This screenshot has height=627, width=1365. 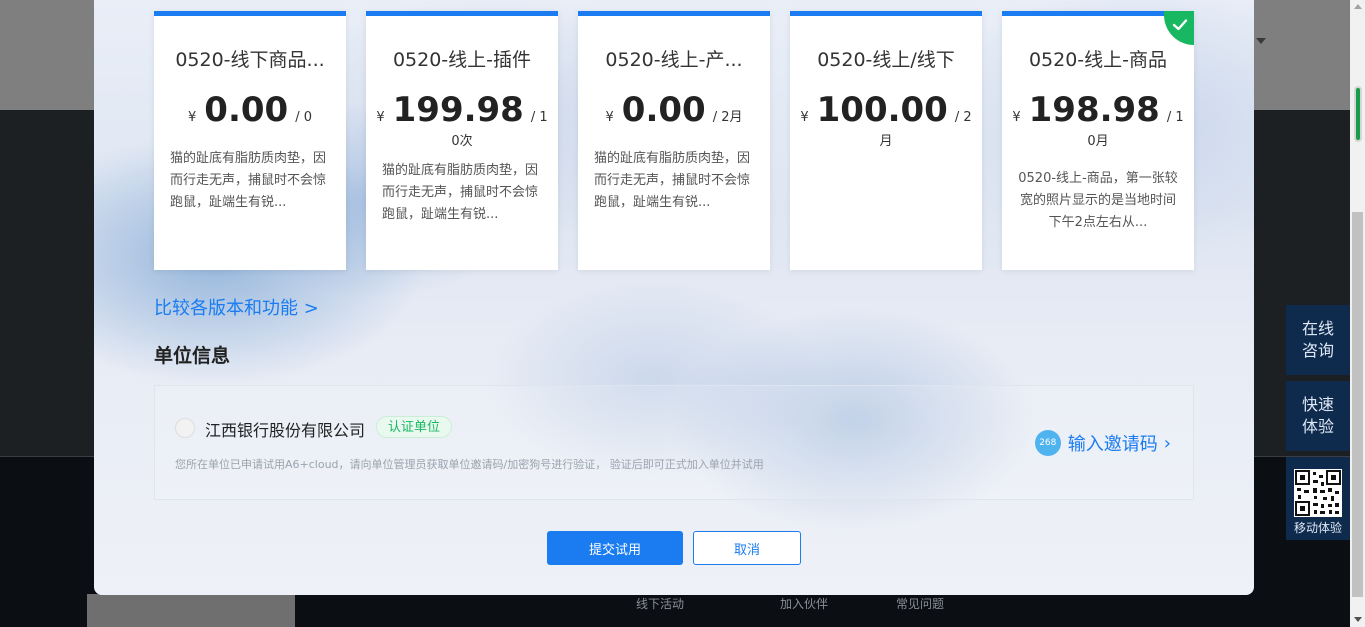 I want to click on plan-price: ¥ 0.00 / 2月, so click(x=674, y=114).